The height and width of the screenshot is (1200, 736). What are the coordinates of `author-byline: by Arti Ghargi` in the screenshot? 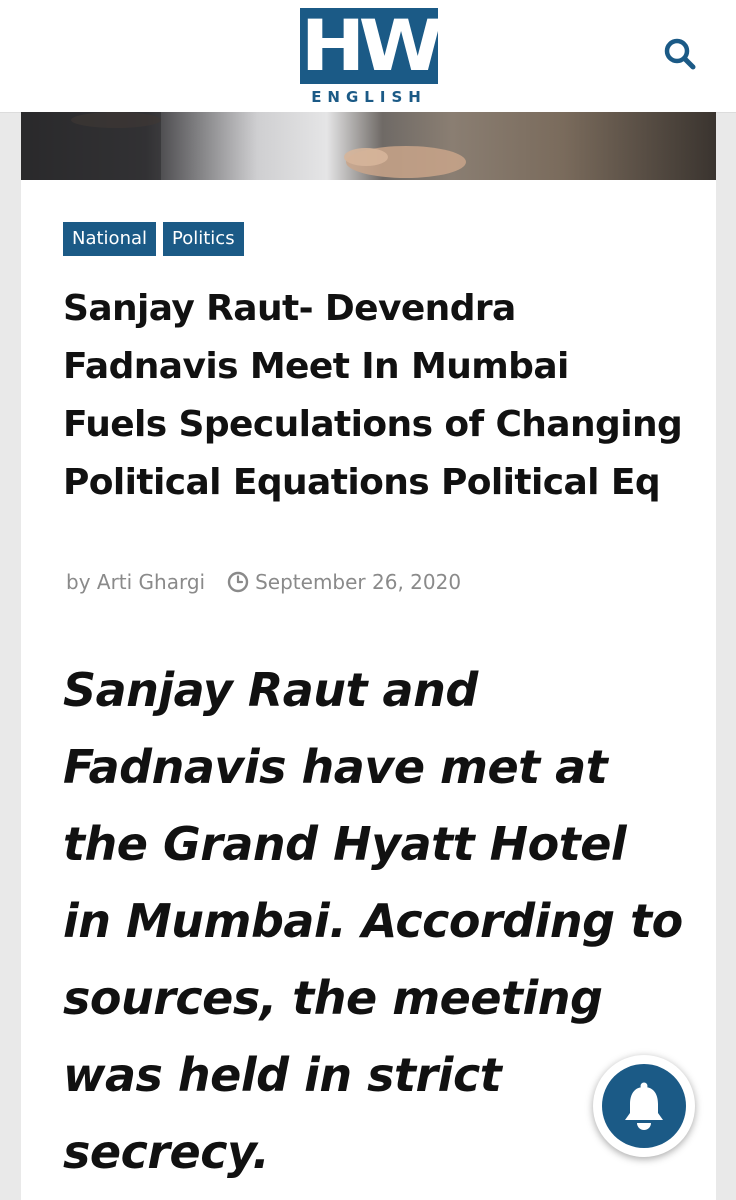 It's located at (135, 582).